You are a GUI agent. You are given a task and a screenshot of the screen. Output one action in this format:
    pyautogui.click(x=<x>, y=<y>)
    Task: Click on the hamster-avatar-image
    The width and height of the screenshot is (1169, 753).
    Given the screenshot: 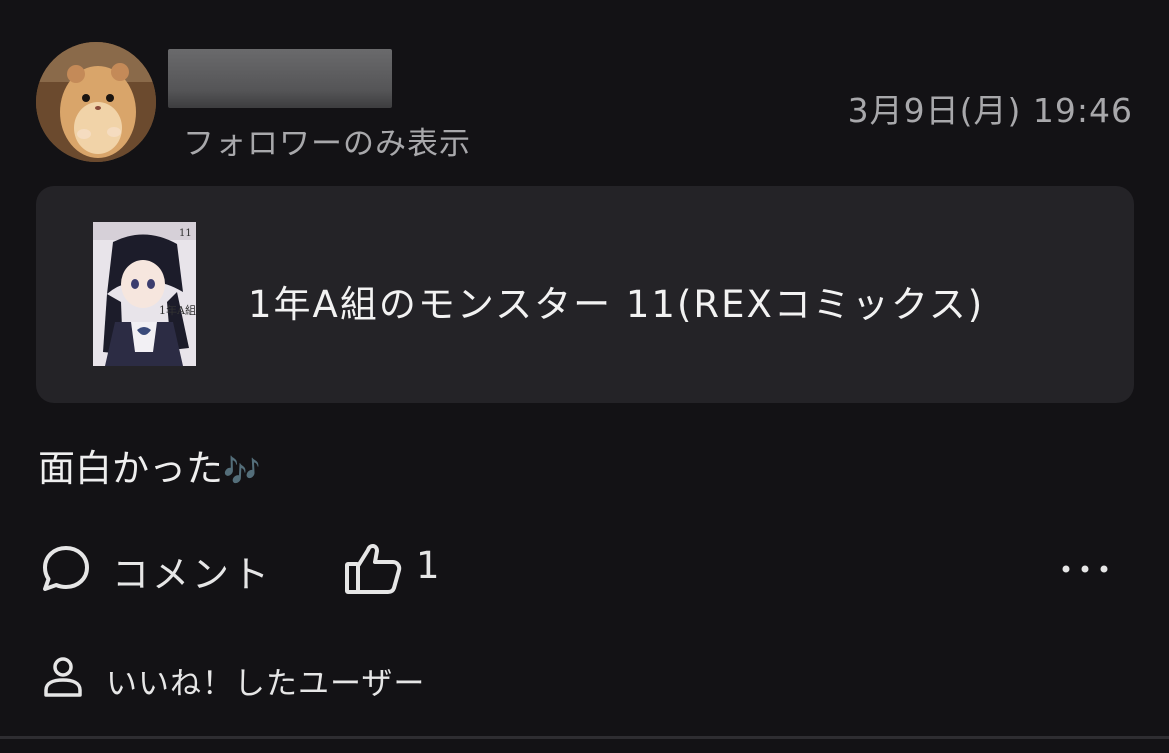 What is the action you would take?
    pyautogui.click(x=96, y=102)
    